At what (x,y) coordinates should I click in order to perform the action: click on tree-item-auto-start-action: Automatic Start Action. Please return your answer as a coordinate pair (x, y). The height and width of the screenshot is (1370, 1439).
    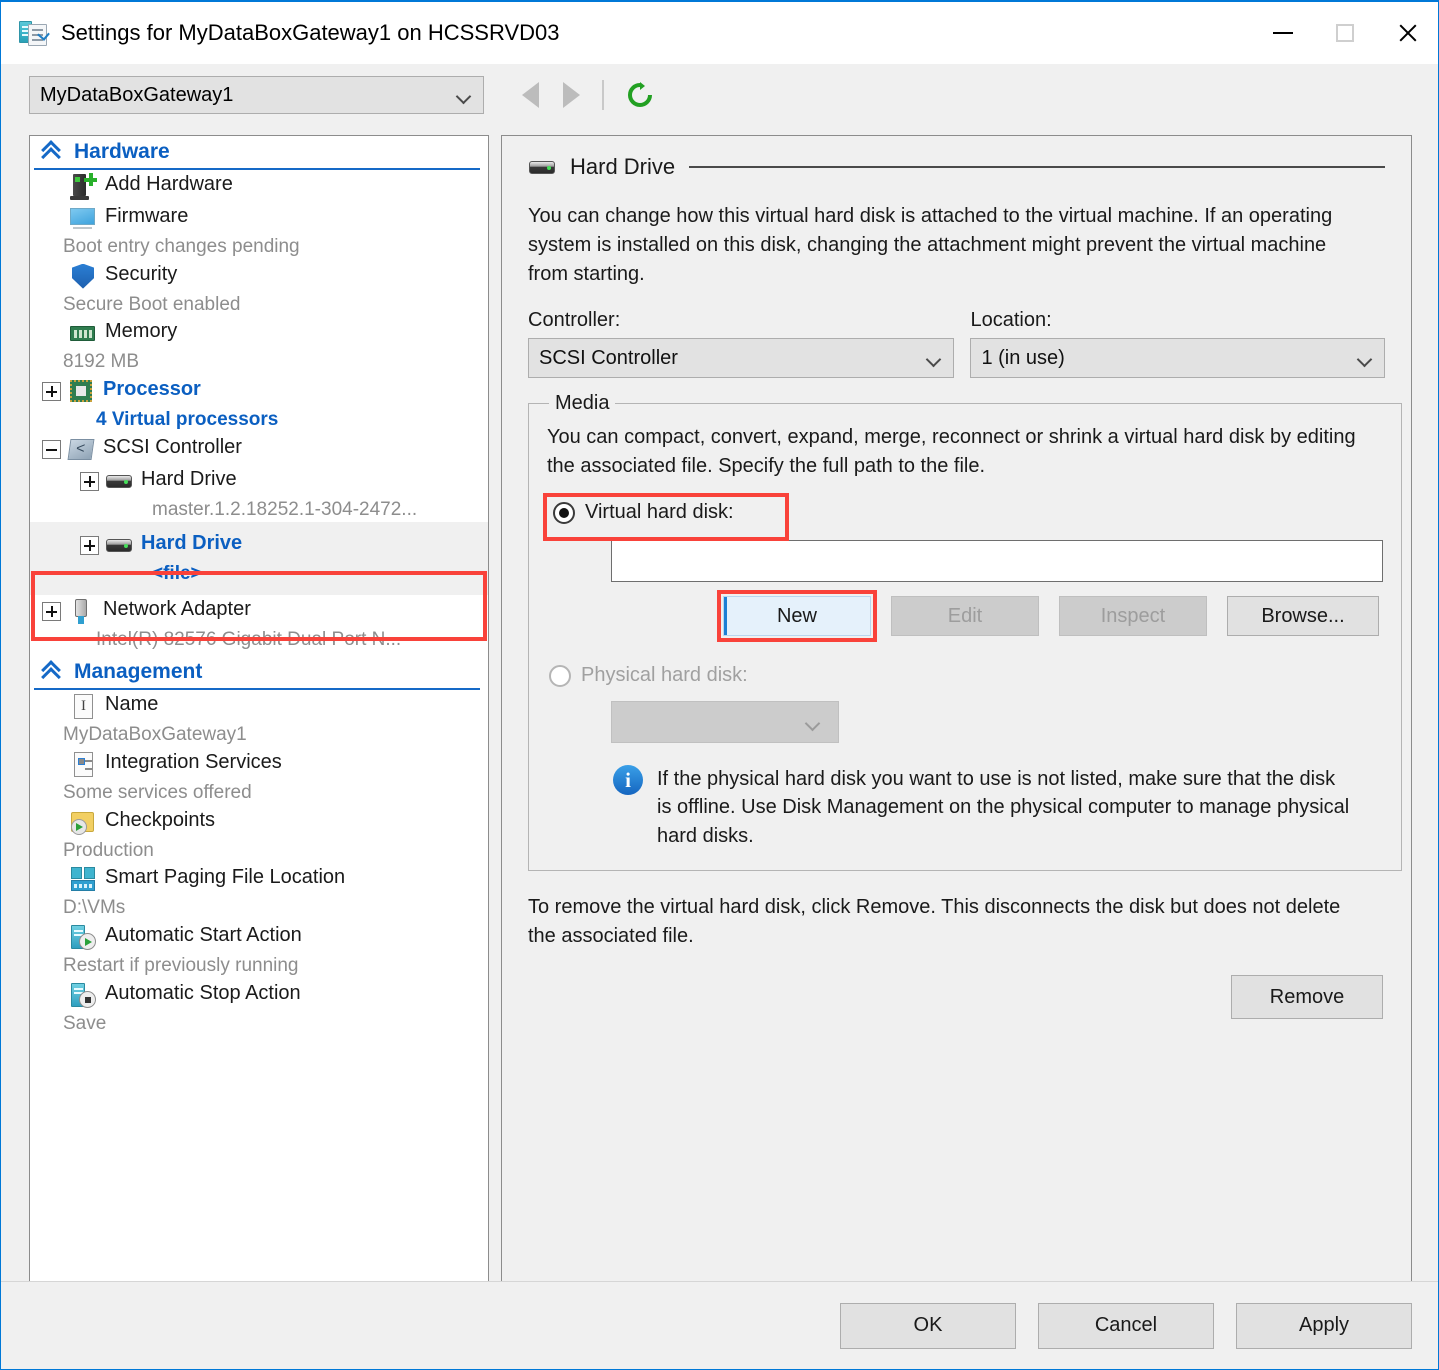
    Looking at the image, I should click on (259, 937).